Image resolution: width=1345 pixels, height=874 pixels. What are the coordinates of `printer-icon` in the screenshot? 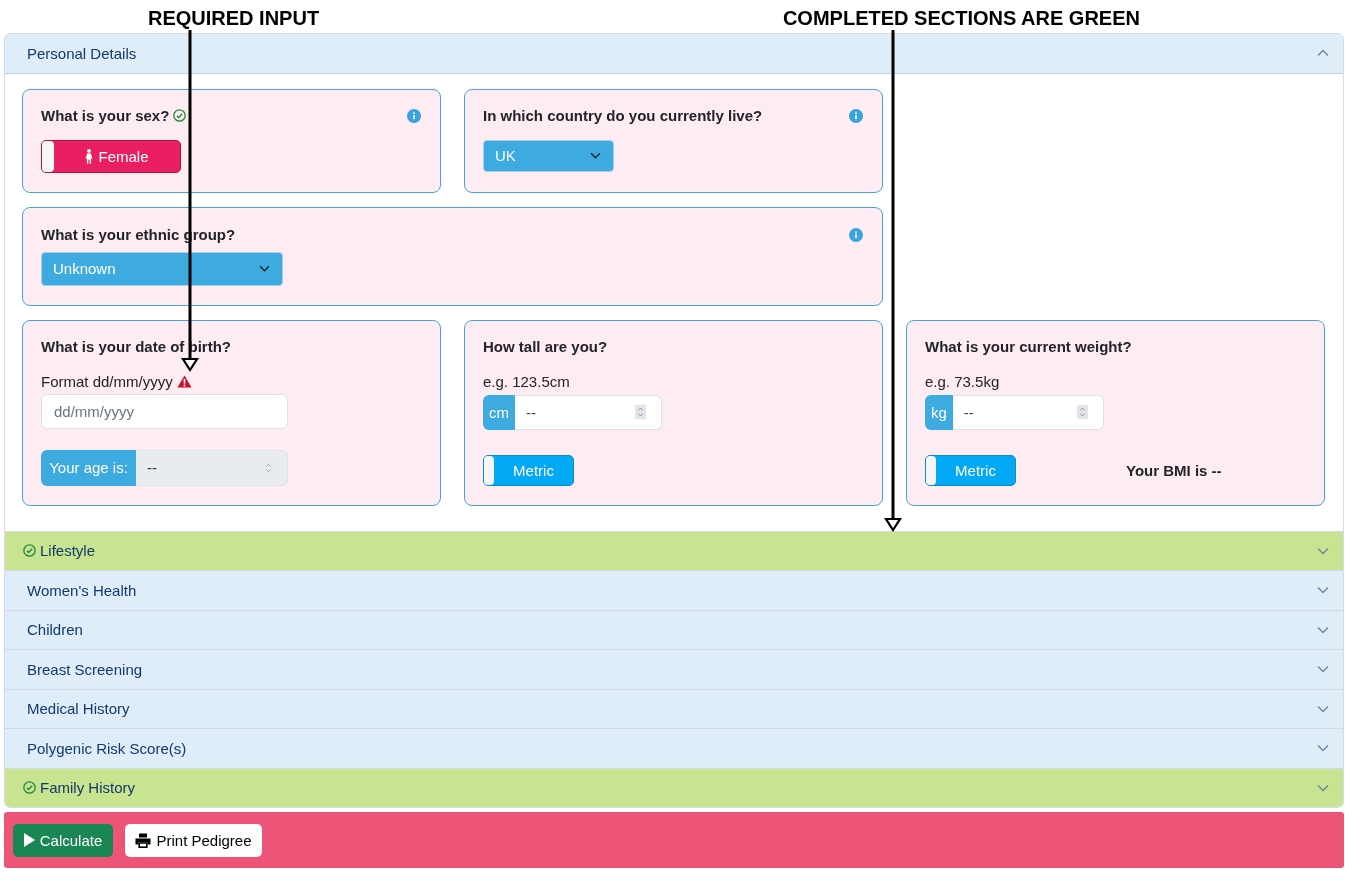 It's located at (143, 840).